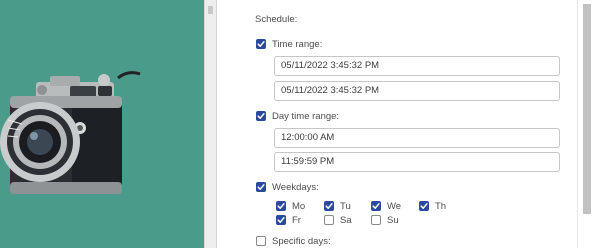  I want to click on weekday-tu-label: Tu, so click(345, 206).